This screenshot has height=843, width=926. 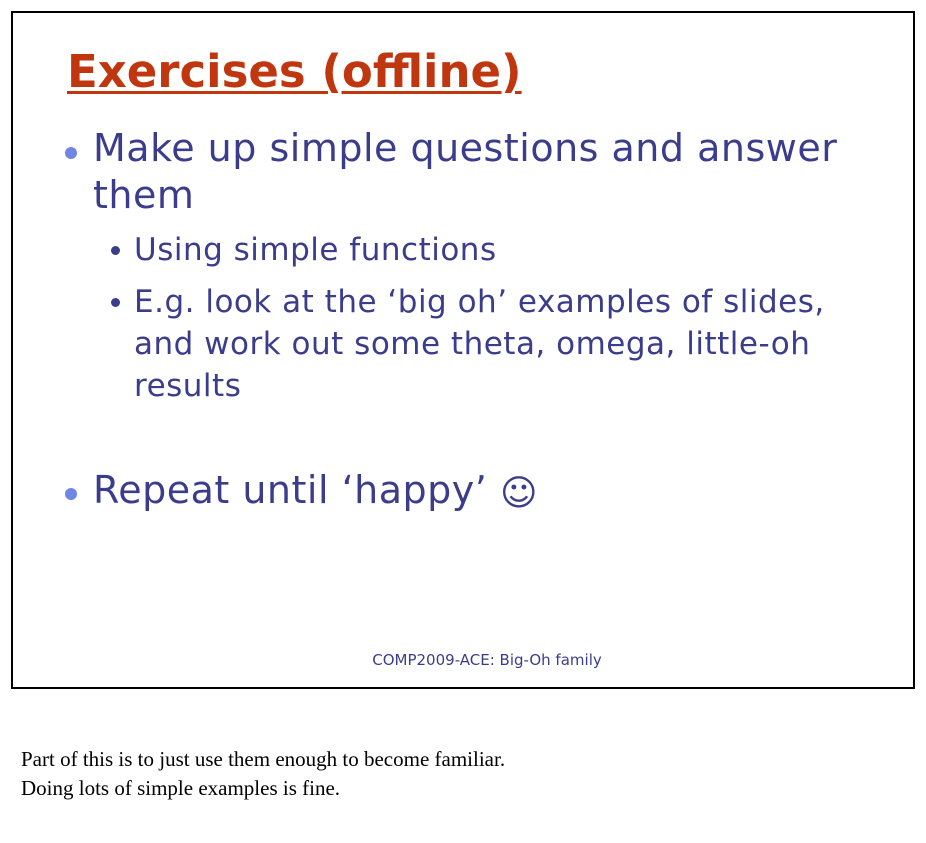 What do you see at coordinates (181, 788) in the screenshot?
I see `notes-line-2: Doing lots of simple examples is fine.` at bounding box center [181, 788].